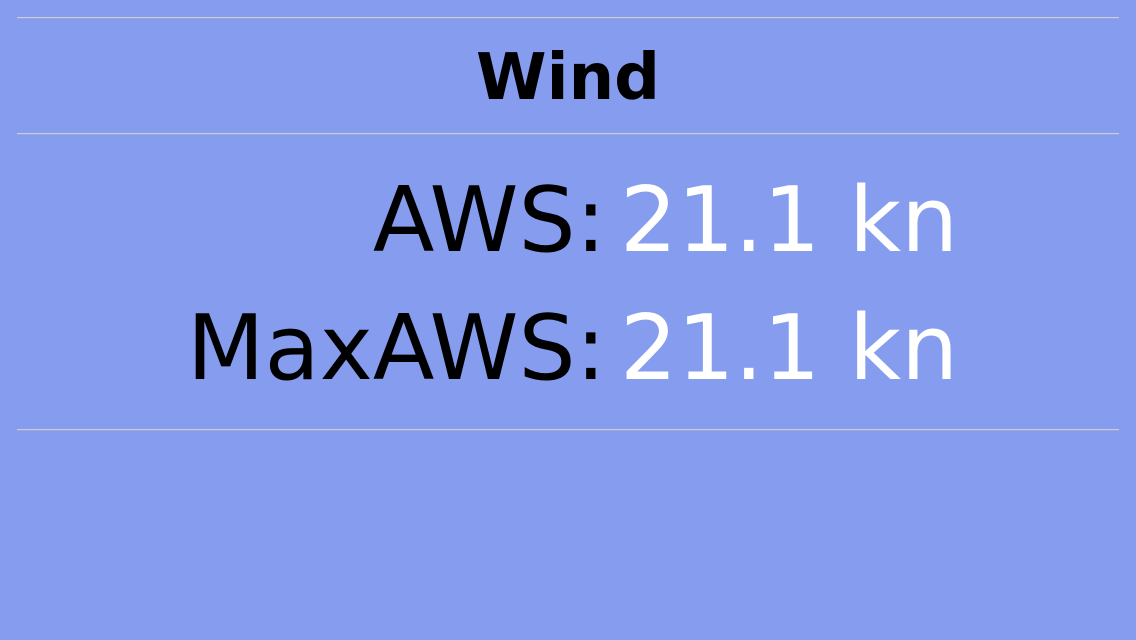 Image resolution: width=1136 pixels, height=640 pixels. What do you see at coordinates (789, 348) in the screenshot?
I see `max-aws-value: 21.1 kn` at bounding box center [789, 348].